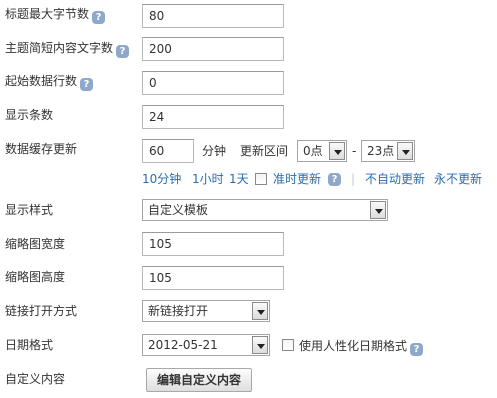 The width and height of the screenshot is (497, 398). What do you see at coordinates (41, 149) in the screenshot?
I see `cache-label: 数据缓存更新` at bounding box center [41, 149].